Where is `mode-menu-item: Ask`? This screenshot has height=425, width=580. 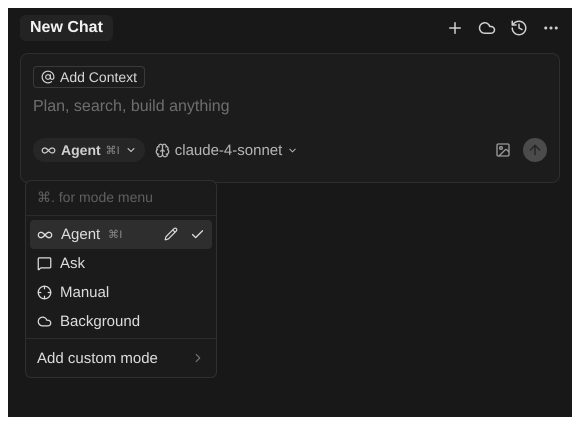 mode-menu-item: Ask is located at coordinates (121, 263).